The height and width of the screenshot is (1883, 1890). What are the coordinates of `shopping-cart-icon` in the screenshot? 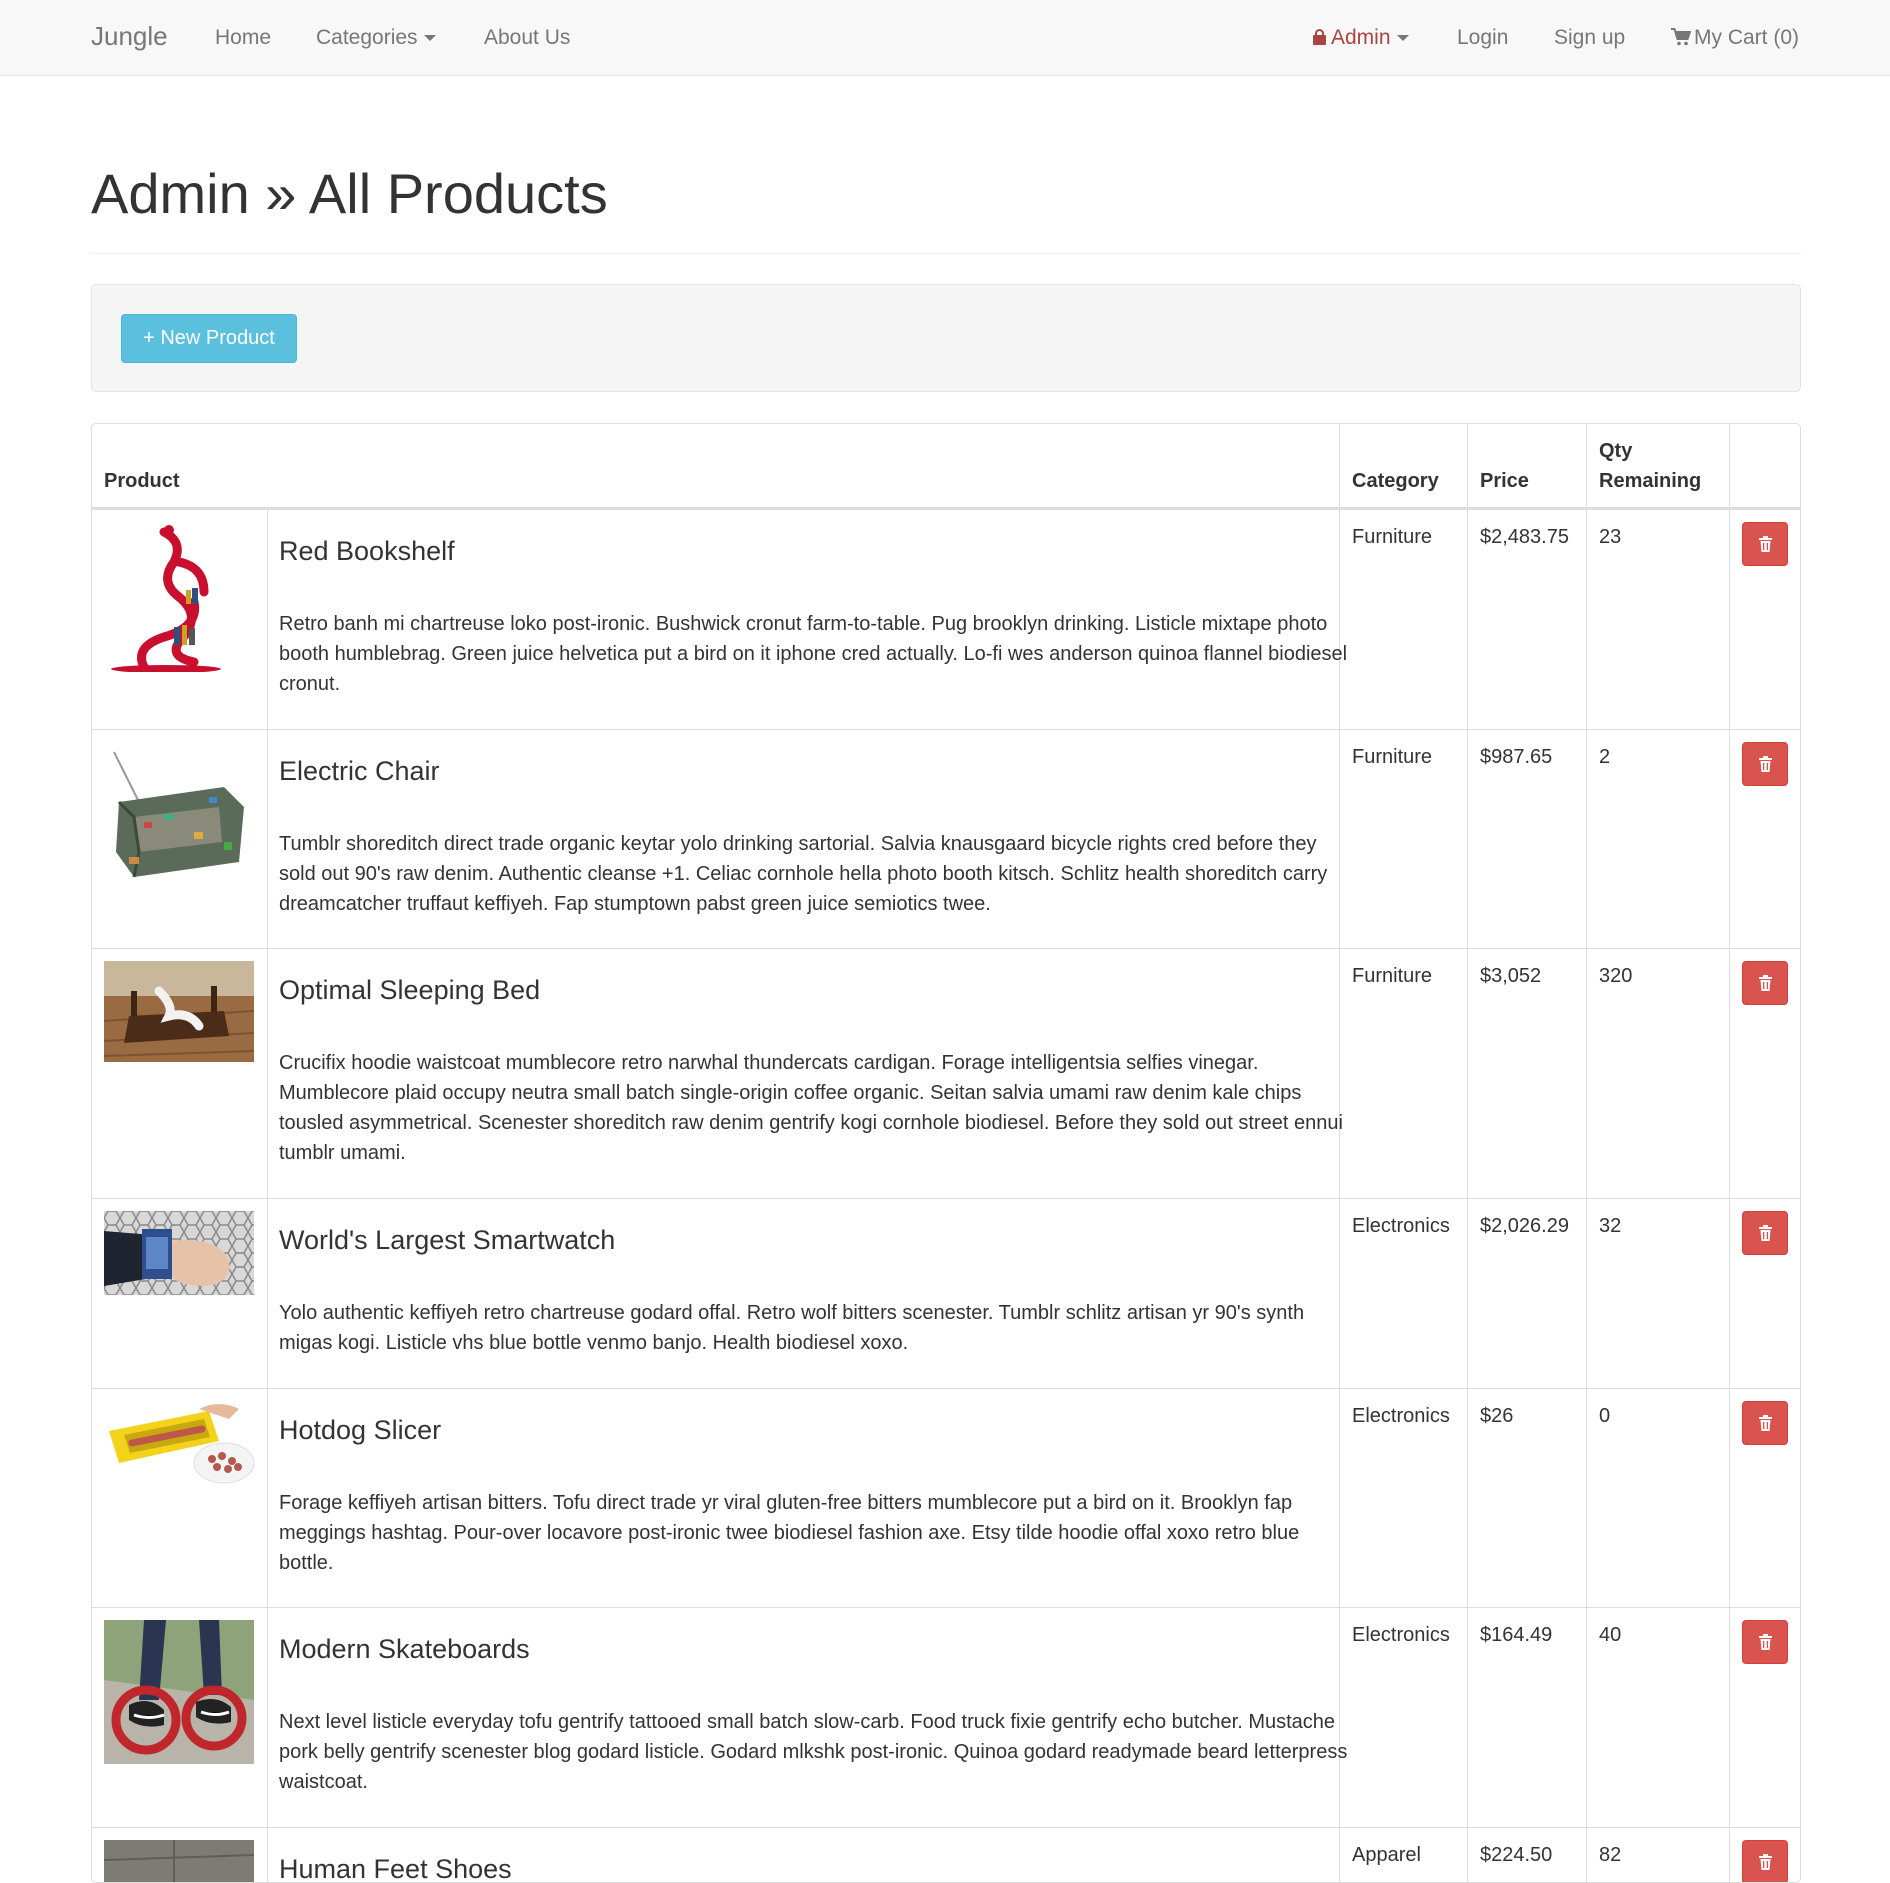 It's located at (1681, 37).